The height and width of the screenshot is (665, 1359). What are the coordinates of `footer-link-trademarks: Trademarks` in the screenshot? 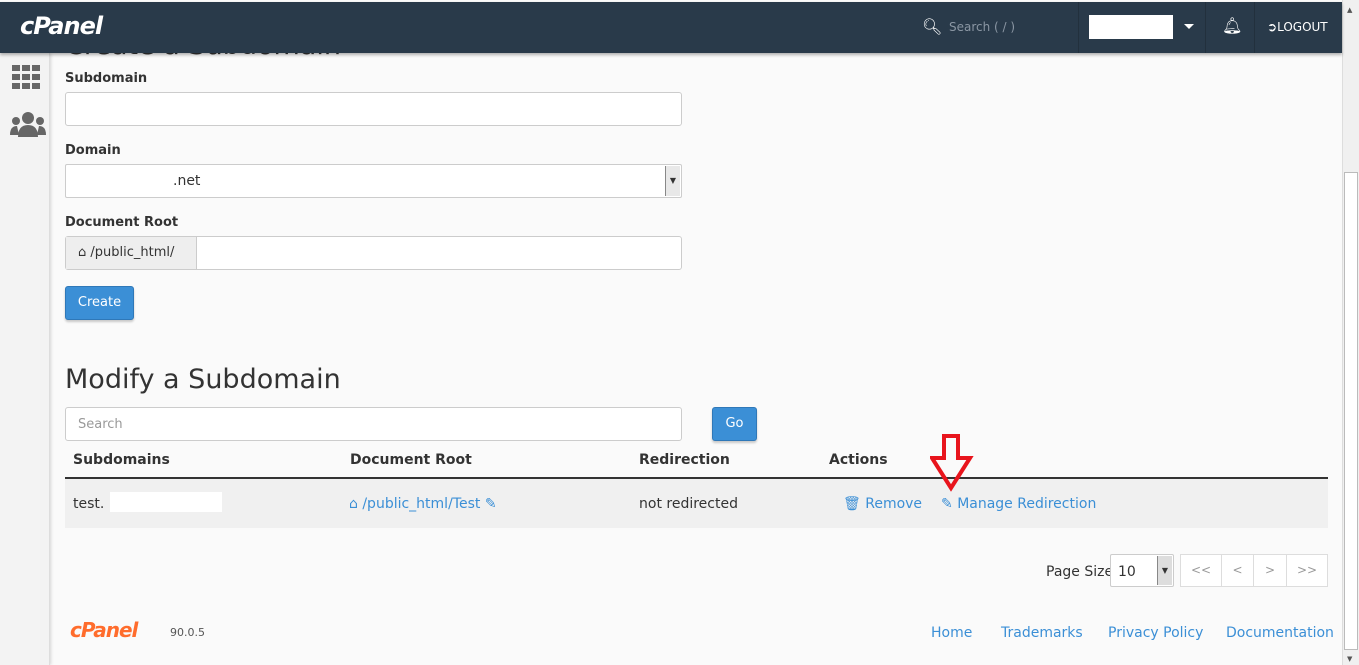 It's located at (1042, 633).